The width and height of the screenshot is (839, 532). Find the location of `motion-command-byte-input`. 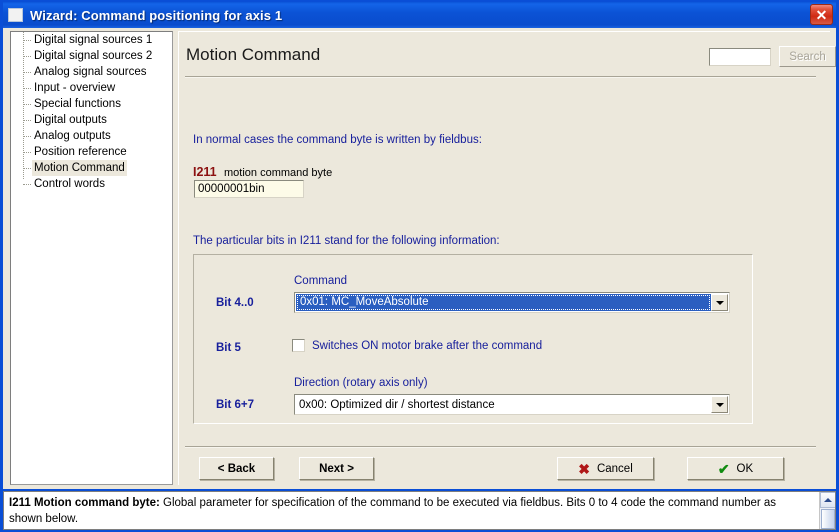

motion-command-byte-input is located at coordinates (249, 189).